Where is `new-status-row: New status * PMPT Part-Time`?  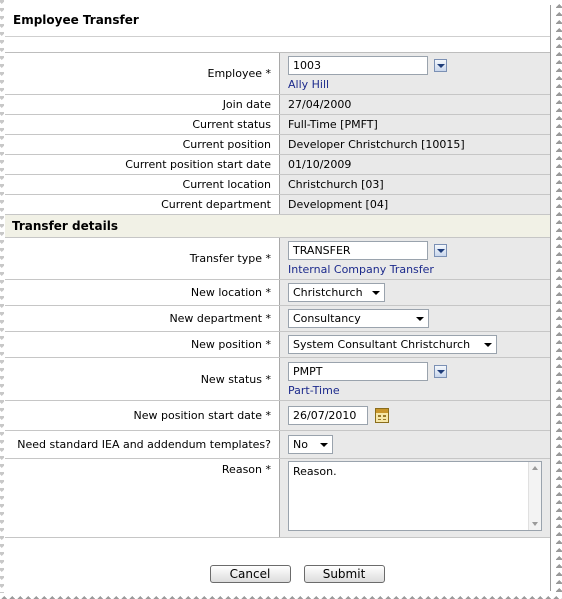 new-status-row: New status * PMPT Part-Time is located at coordinates (277, 379).